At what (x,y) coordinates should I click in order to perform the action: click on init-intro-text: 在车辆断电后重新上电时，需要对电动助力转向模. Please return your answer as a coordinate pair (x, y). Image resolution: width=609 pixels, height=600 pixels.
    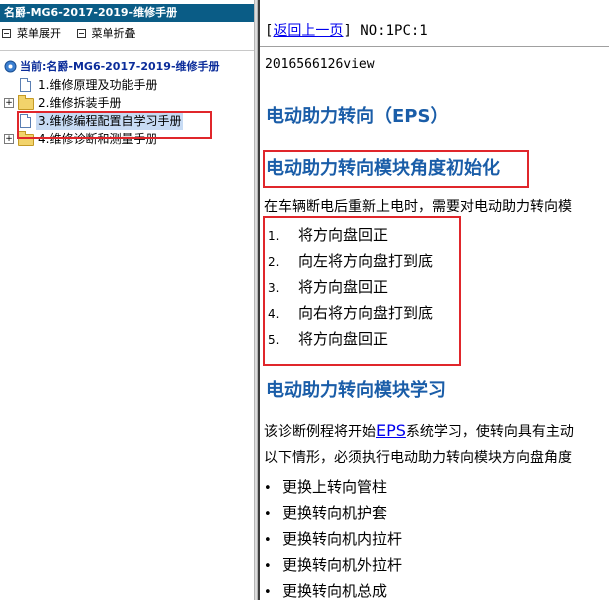
    Looking at the image, I should click on (418, 207).